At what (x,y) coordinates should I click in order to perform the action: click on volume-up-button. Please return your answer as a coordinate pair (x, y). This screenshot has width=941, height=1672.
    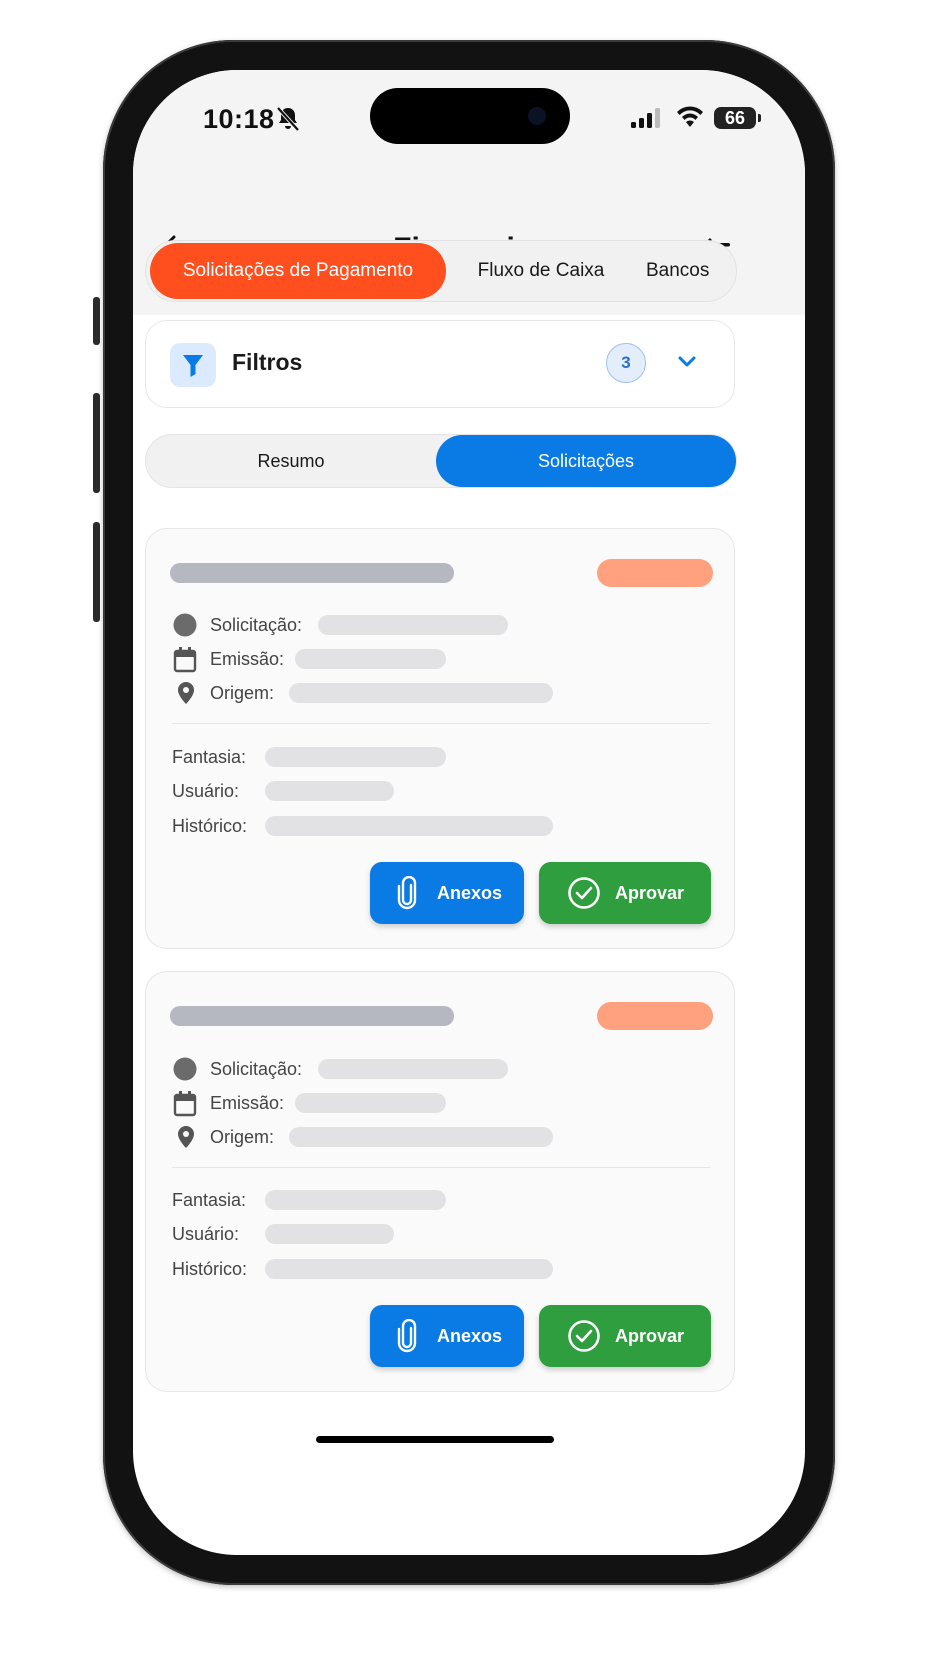
    Looking at the image, I should click on (96, 443).